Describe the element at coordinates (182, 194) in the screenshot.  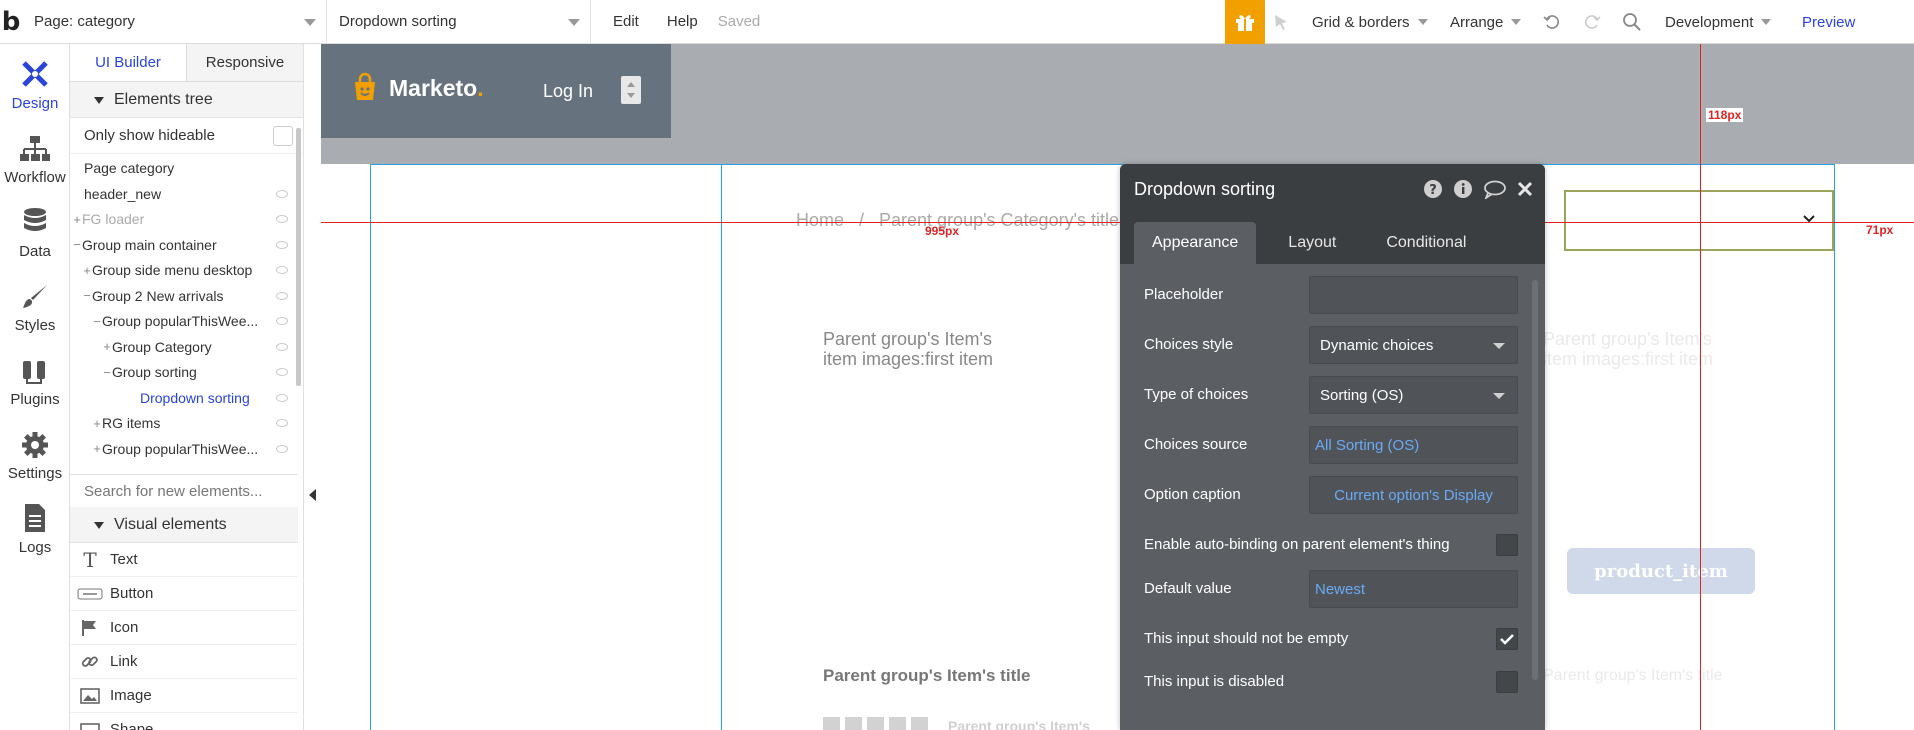
I see `tree-item: header_new` at that location.